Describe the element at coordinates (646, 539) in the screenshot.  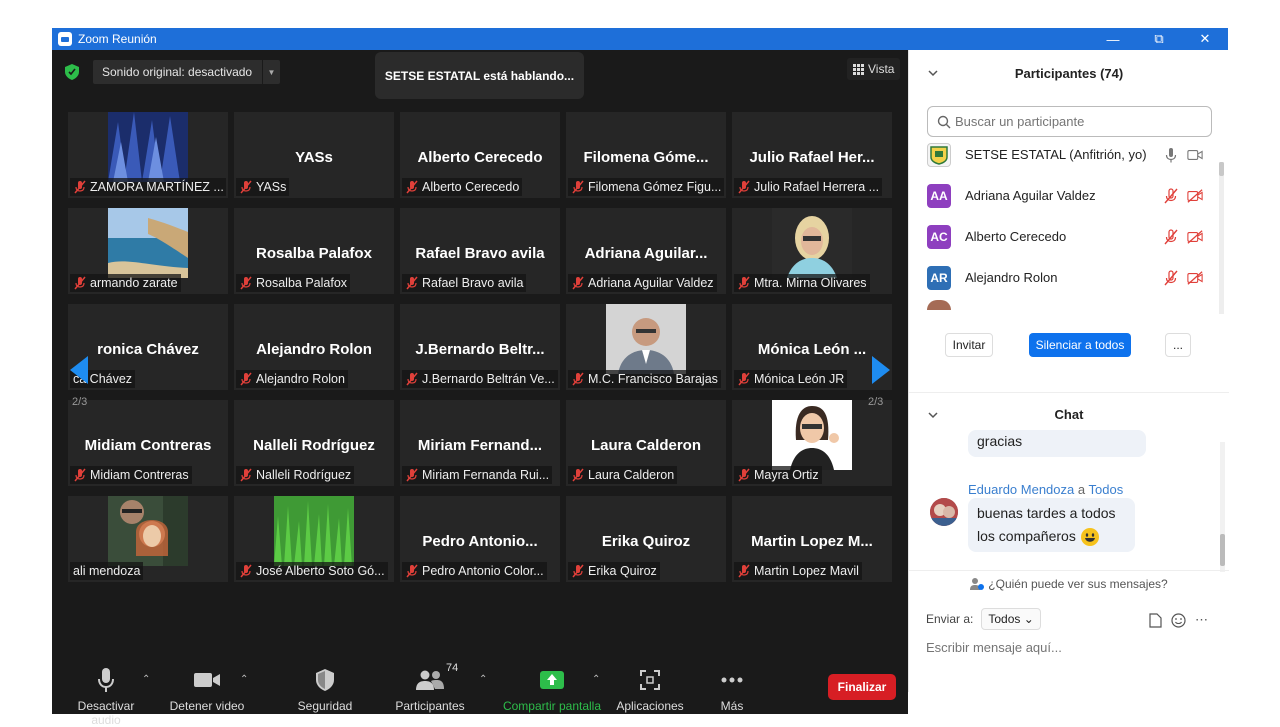
I see `video-tile: Erika Quiroz Erika Quiroz` at that location.